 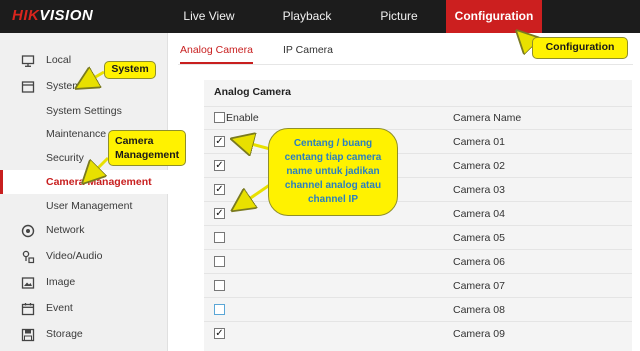 I want to click on sidebar-item-storage: Storage, so click(x=84, y=334).